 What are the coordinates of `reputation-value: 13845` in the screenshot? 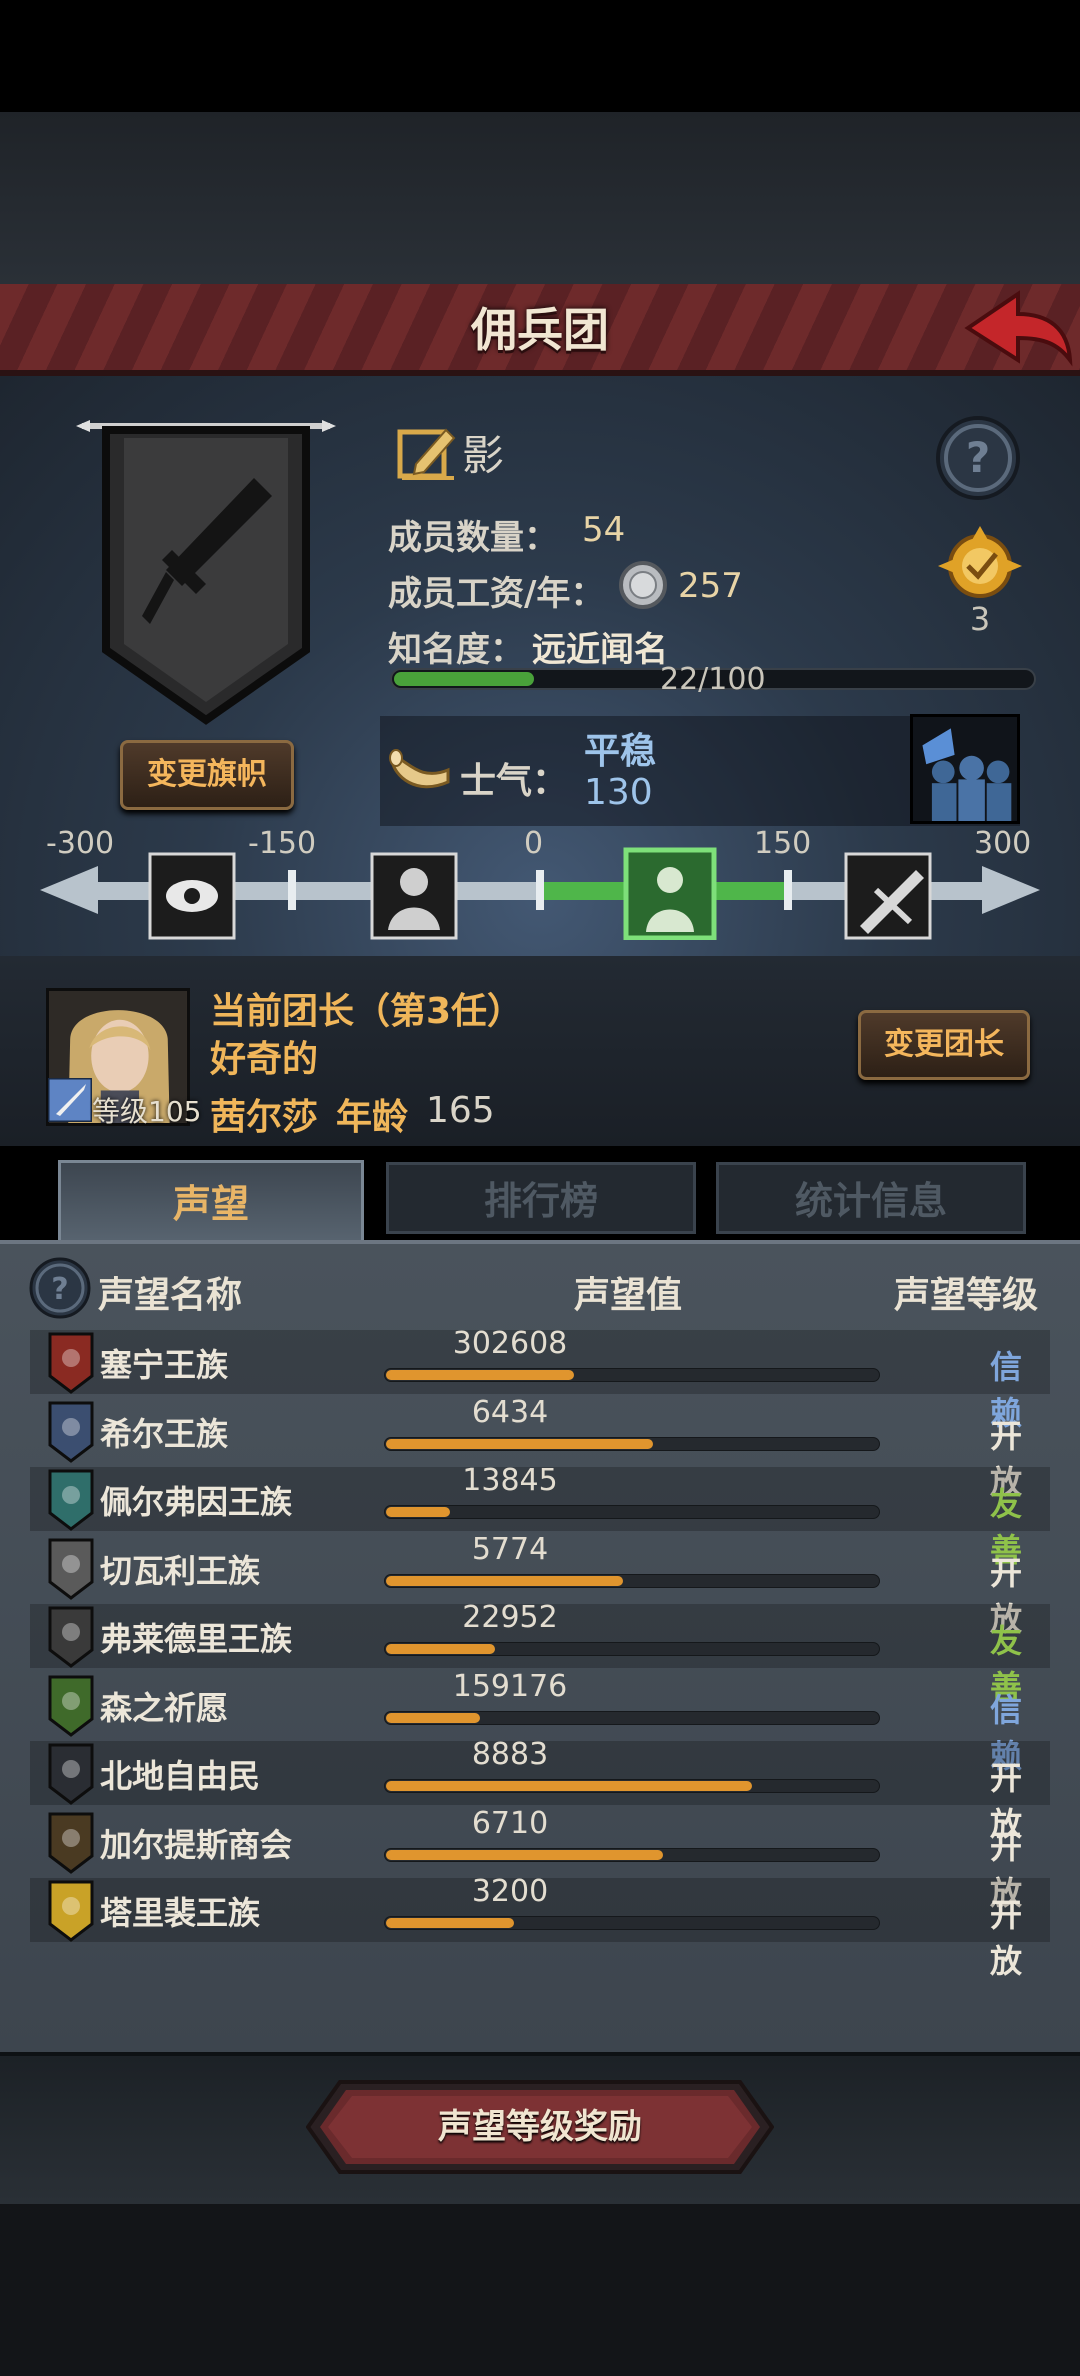 It's located at (510, 1480).